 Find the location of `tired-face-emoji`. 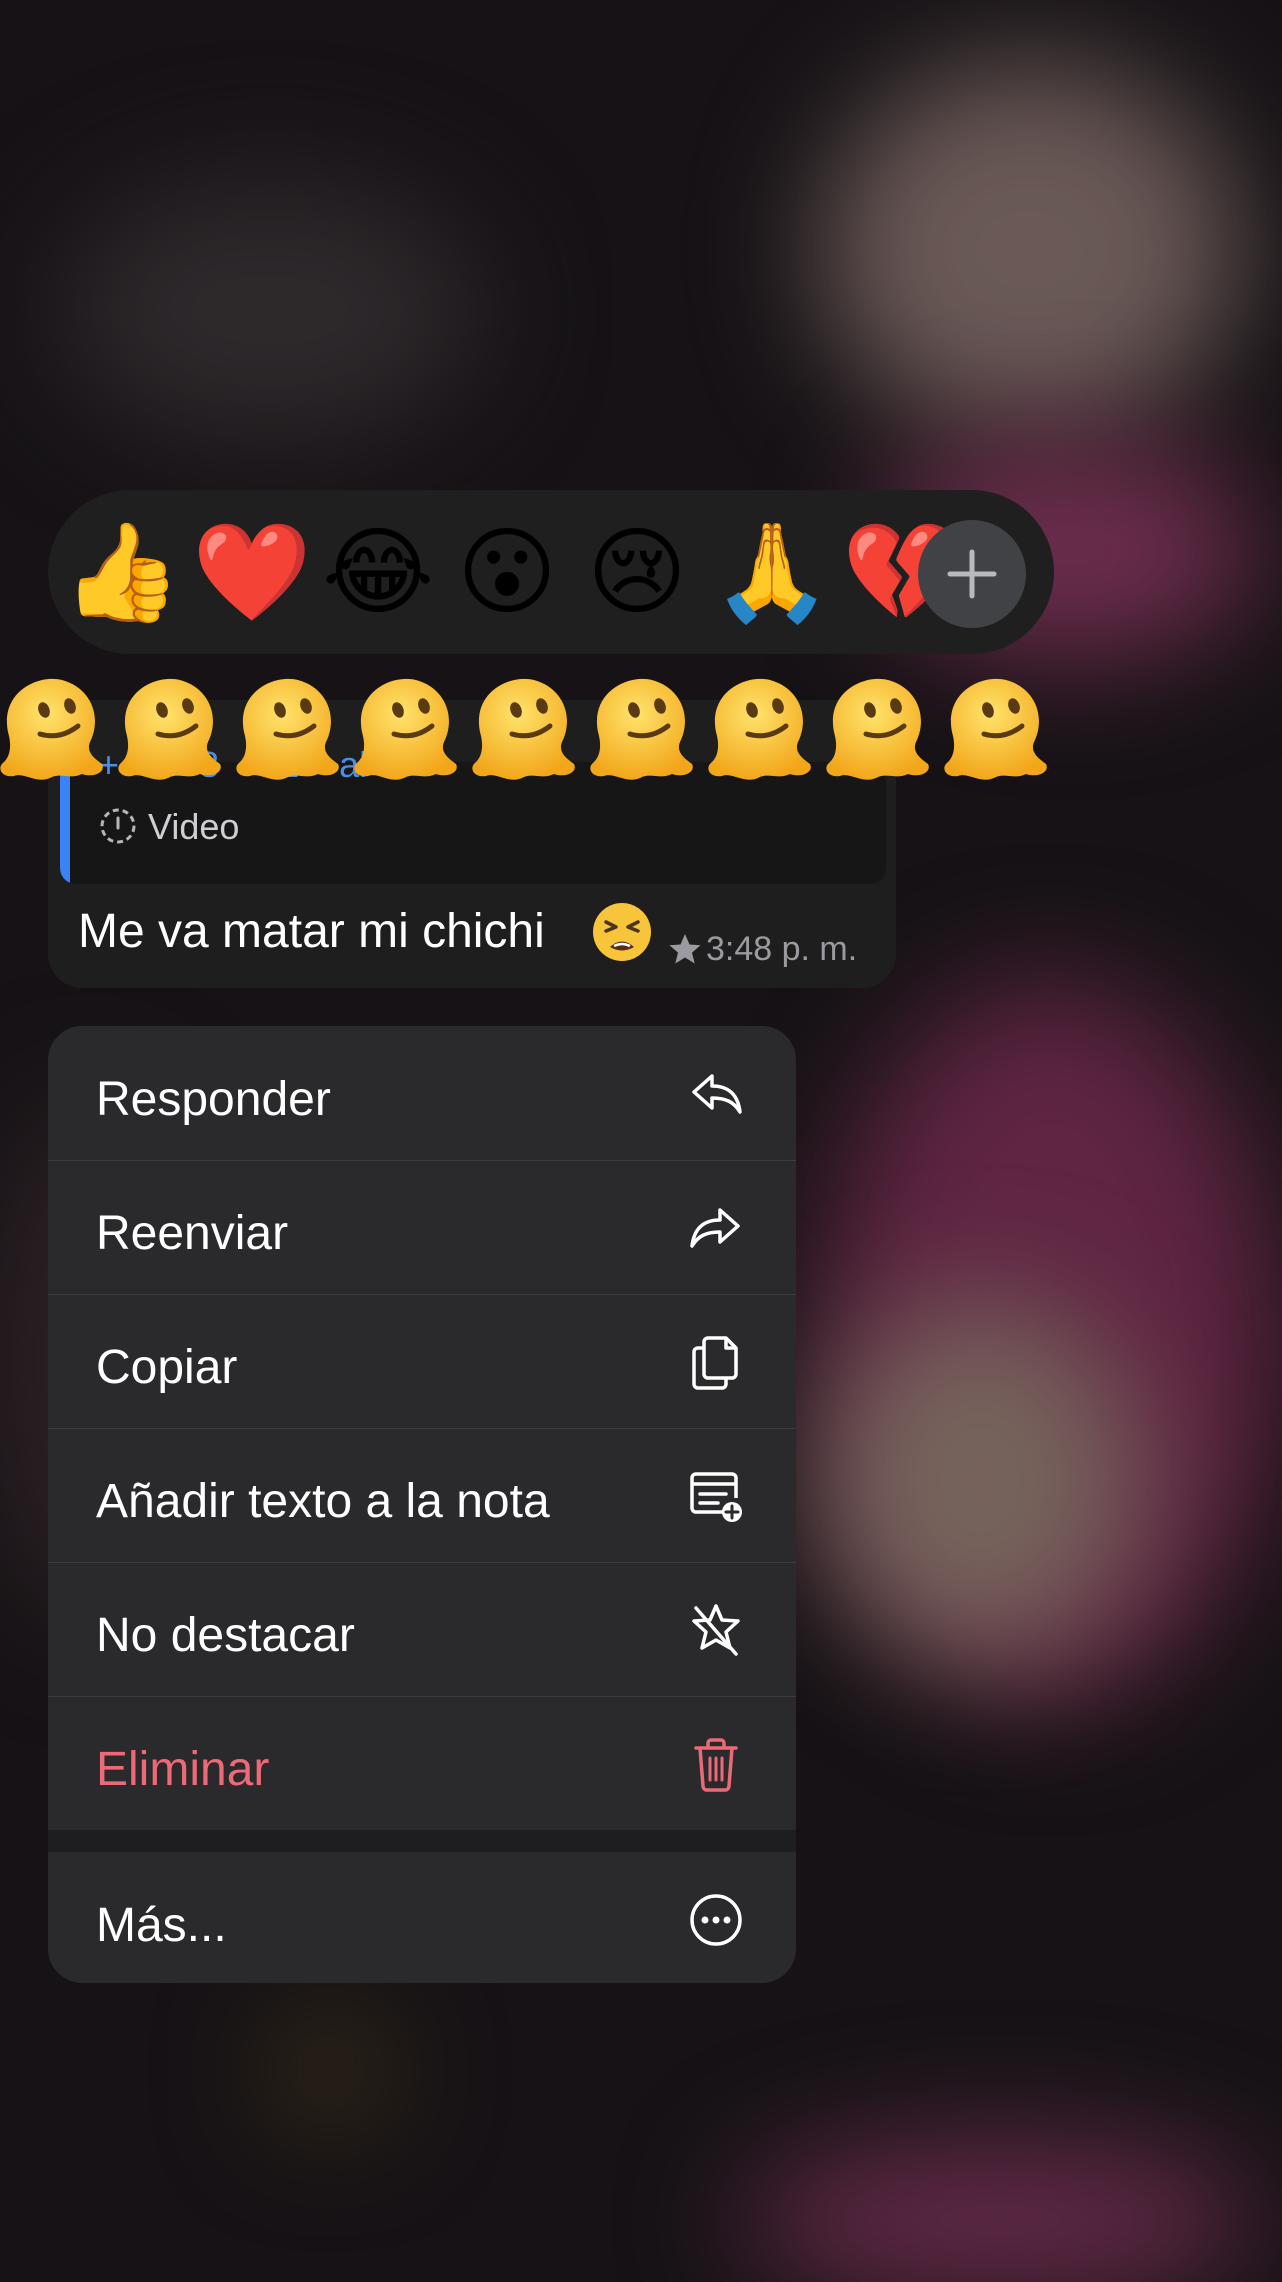

tired-face-emoji is located at coordinates (622, 932).